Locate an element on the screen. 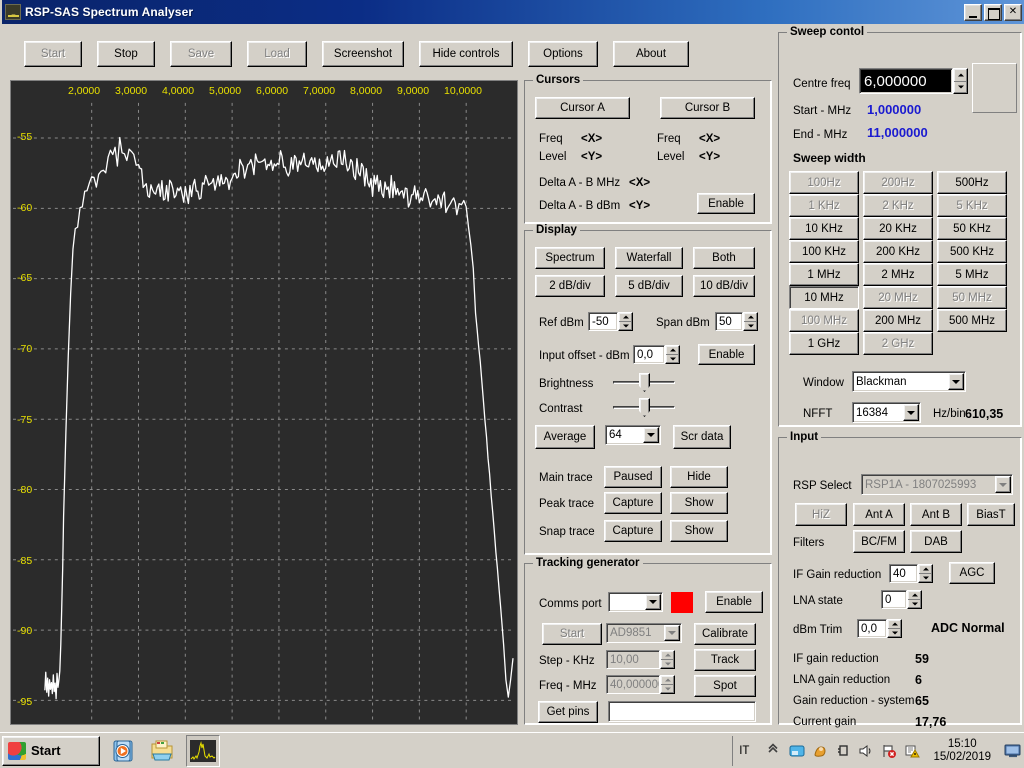  mode-both-button: Both is located at coordinates (724, 258).